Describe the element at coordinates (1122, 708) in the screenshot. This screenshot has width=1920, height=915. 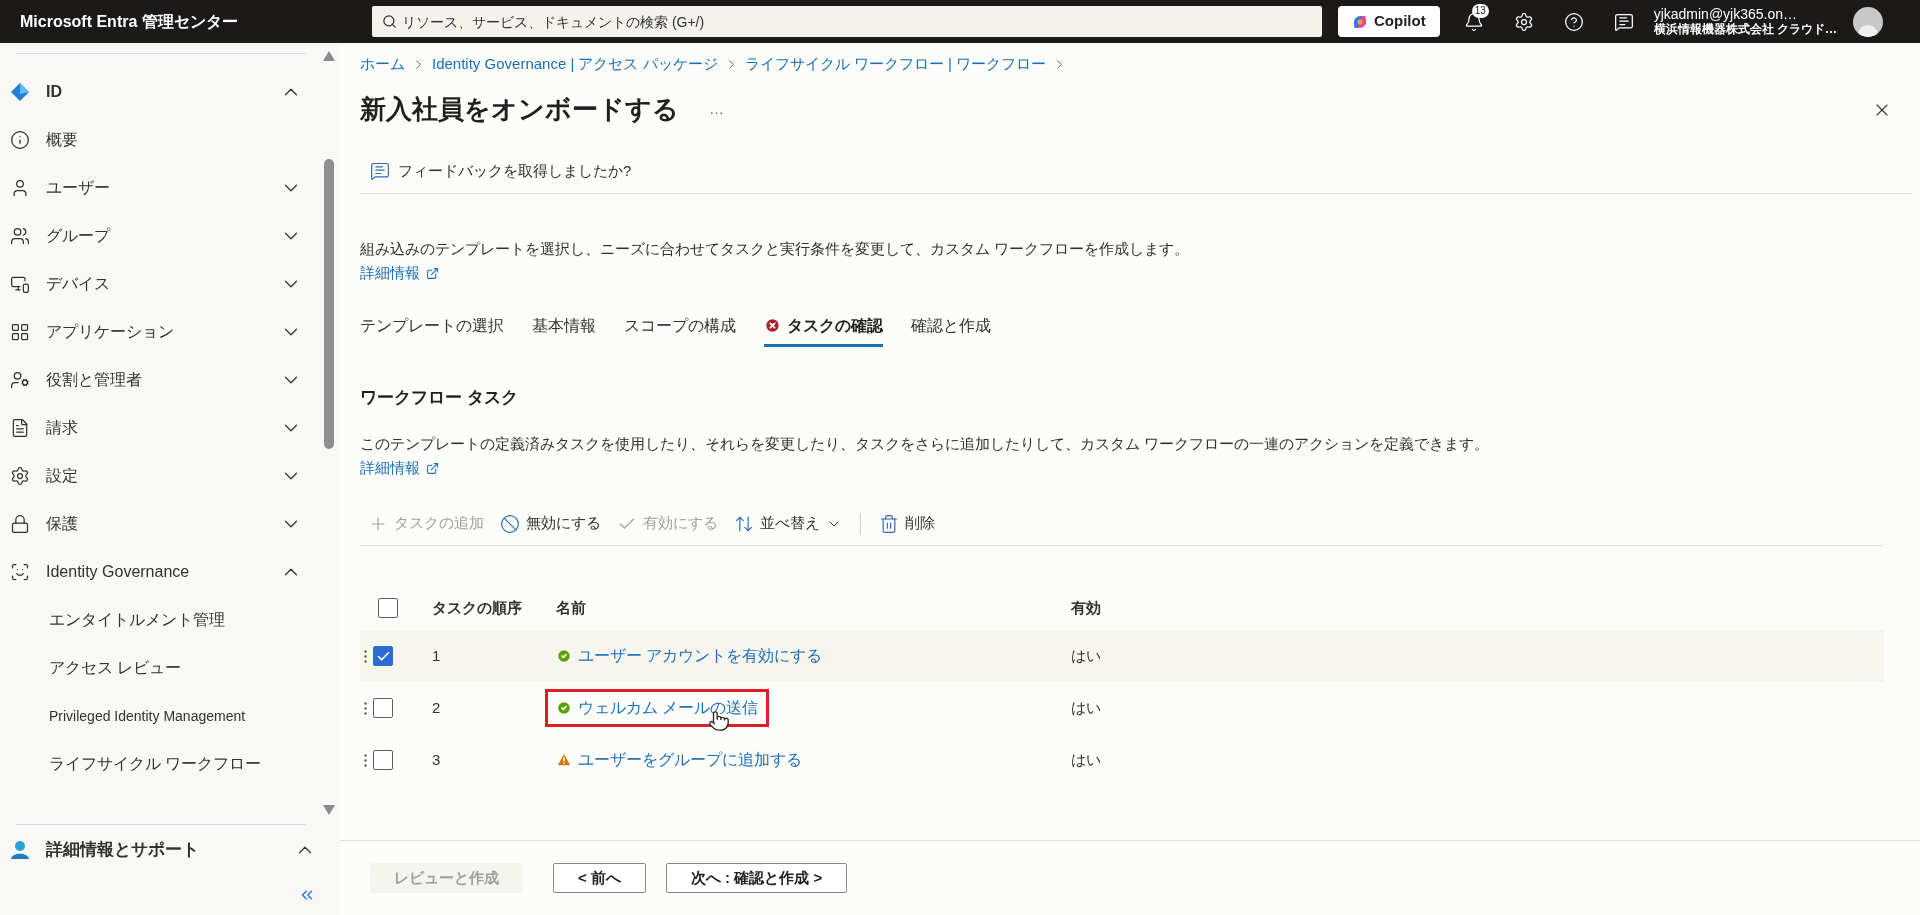
I see `table-row: 2 ウェルカム メールの送信 はい` at that location.